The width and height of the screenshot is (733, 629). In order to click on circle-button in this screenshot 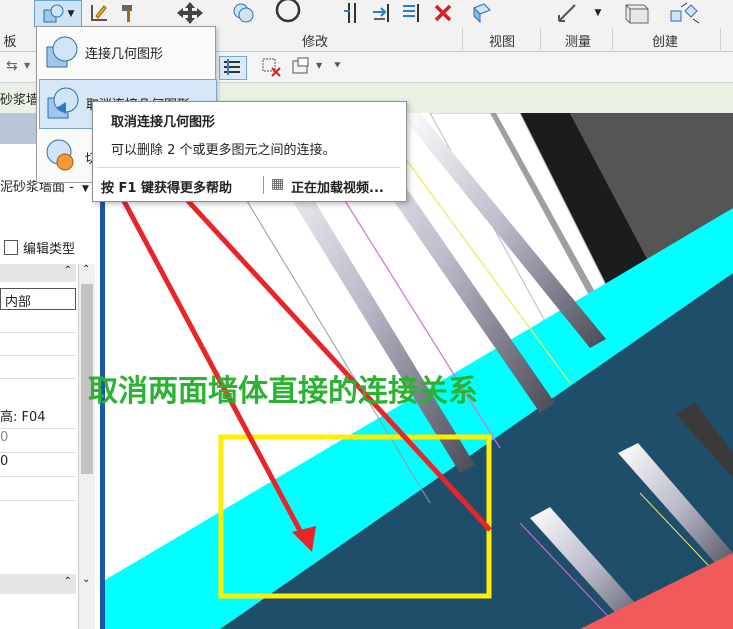, I will do `click(288, 13)`.